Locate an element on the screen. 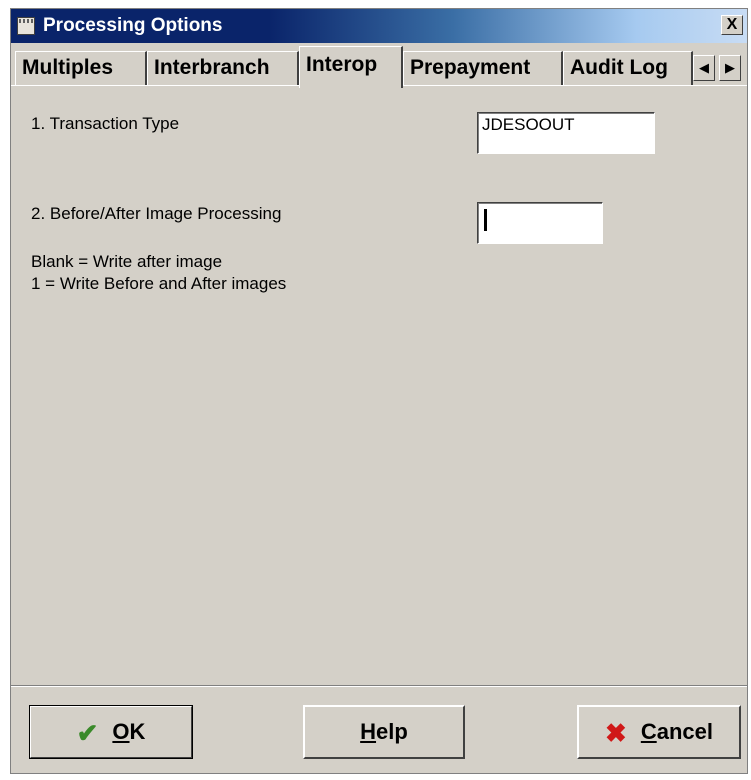 The height and width of the screenshot is (780, 751). window-icon is located at coordinates (26, 26).